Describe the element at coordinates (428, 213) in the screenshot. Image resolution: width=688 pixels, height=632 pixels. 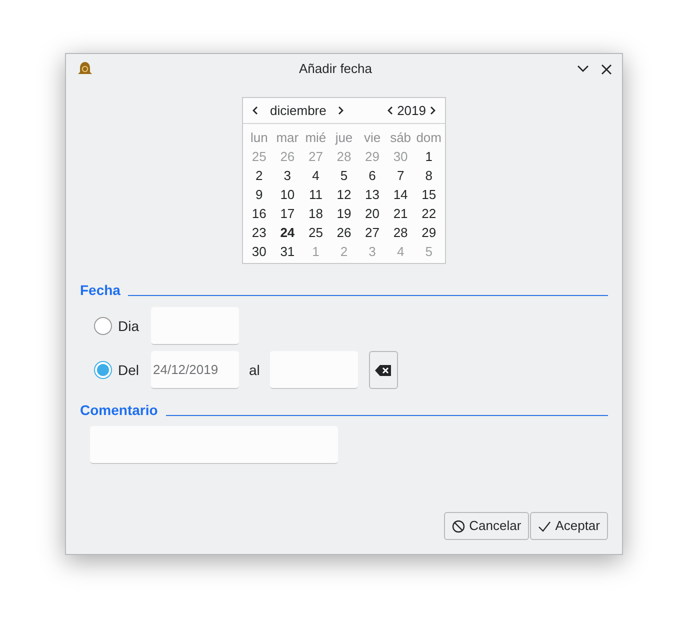
I see `calendar-day: 22` at that location.